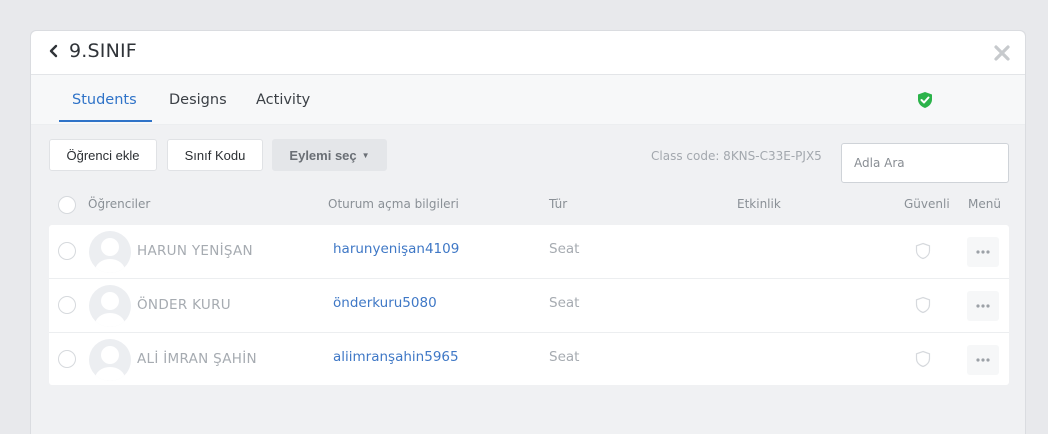 Image resolution: width=1048 pixels, height=434 pixels. Describe the element at coordinates (558, 204) in the screenshot. I see `header-type: Tür` at that location.